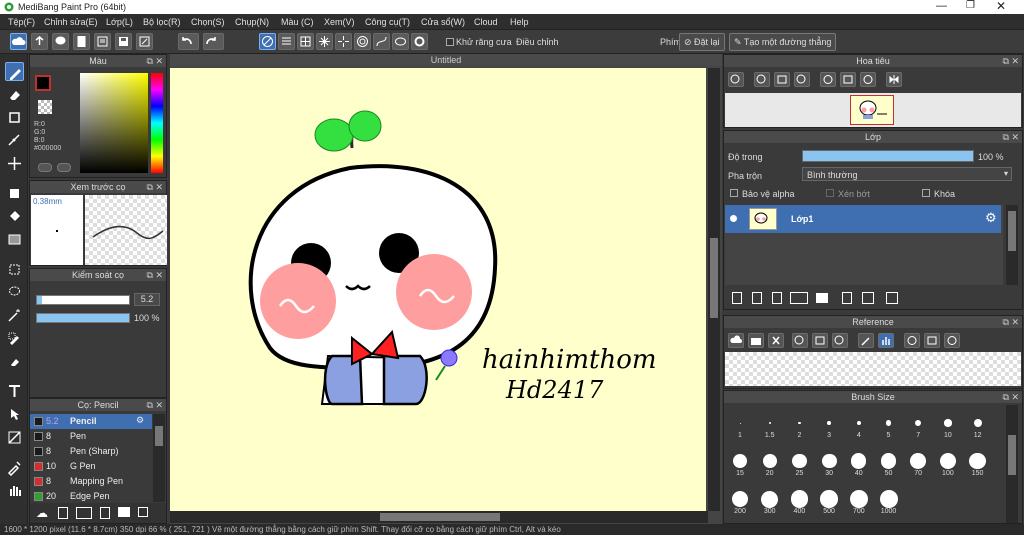  I want to click on operation-tool-icon, so click(14, 414).